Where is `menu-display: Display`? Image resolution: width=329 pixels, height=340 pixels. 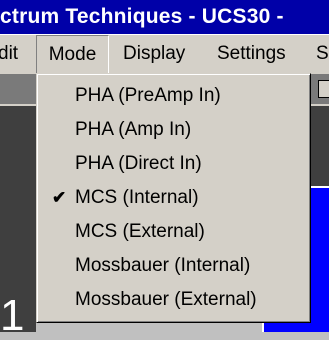 menu-display: Display is located at coordinates (154, 54).